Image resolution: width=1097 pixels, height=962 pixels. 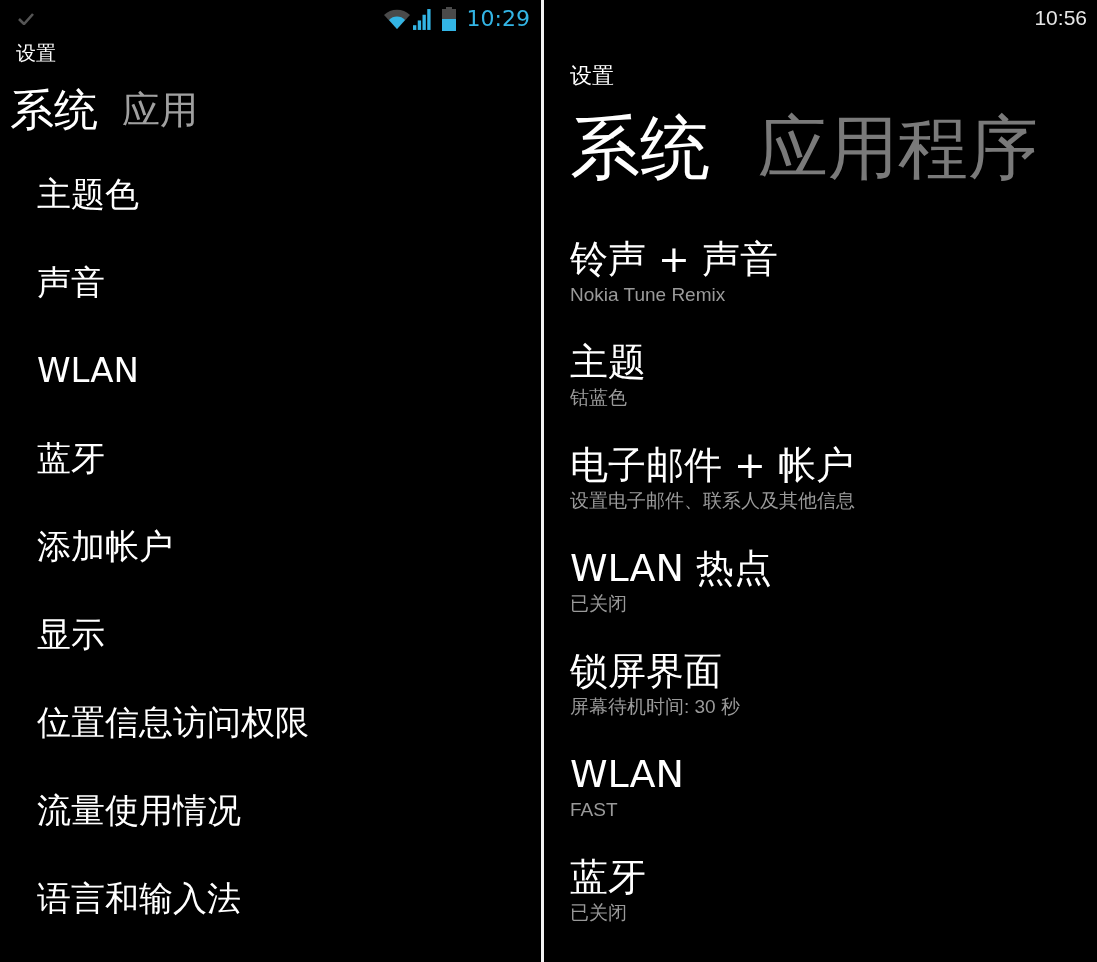 What do you see at coordinates (71, 634) in the screenshot?
I see `settings-item: 显示` at bounding box center [71, 634].